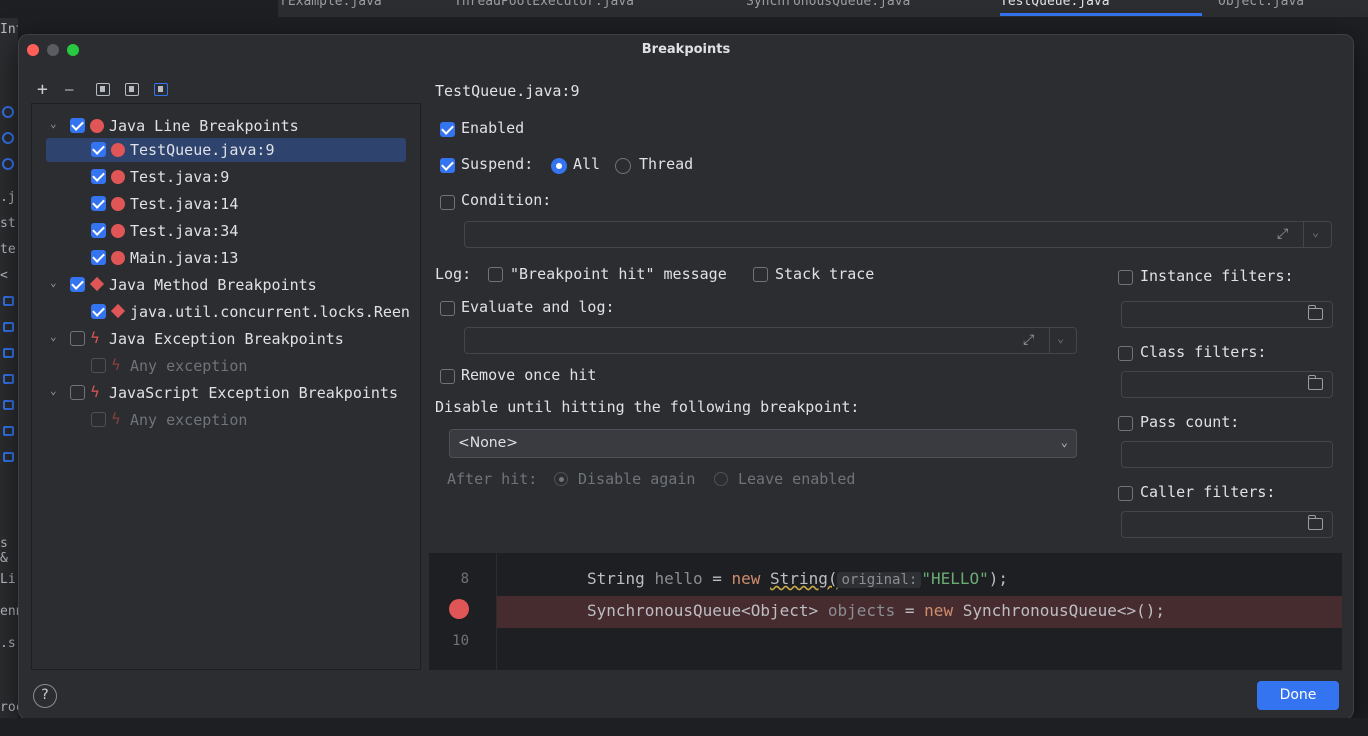 This screenshot has width=1368, height=736. Describe the element at coordinates (1125, 277) in the screenshot. I see `instance-filters-checkbox` at that location.